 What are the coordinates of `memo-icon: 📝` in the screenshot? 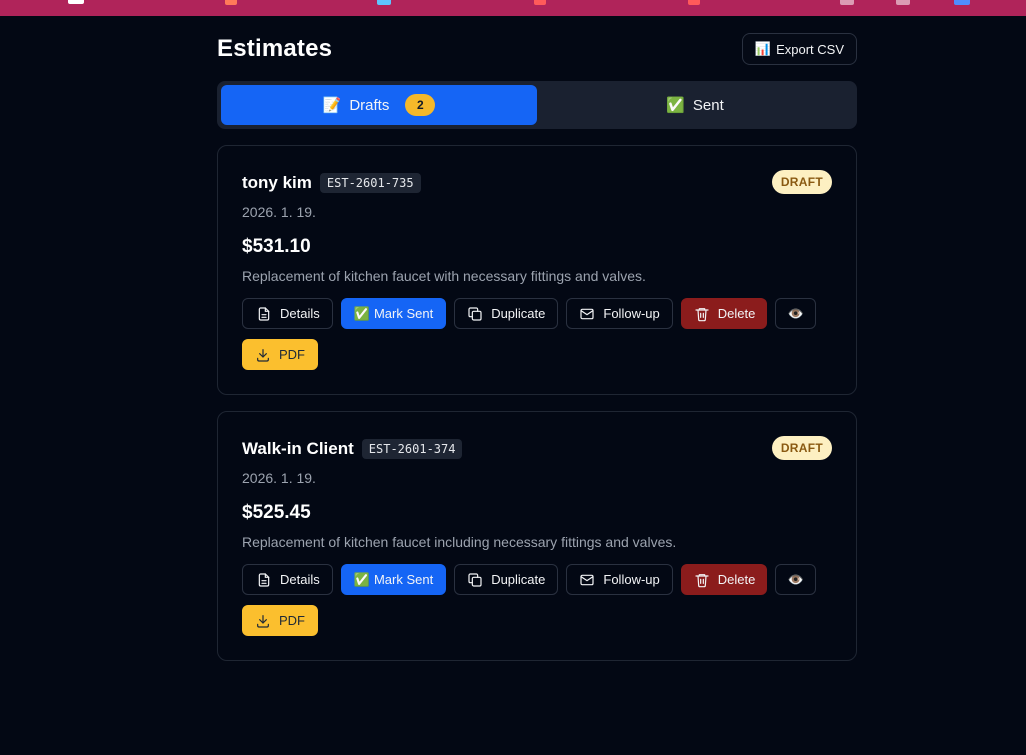 It's located at (332, 105).